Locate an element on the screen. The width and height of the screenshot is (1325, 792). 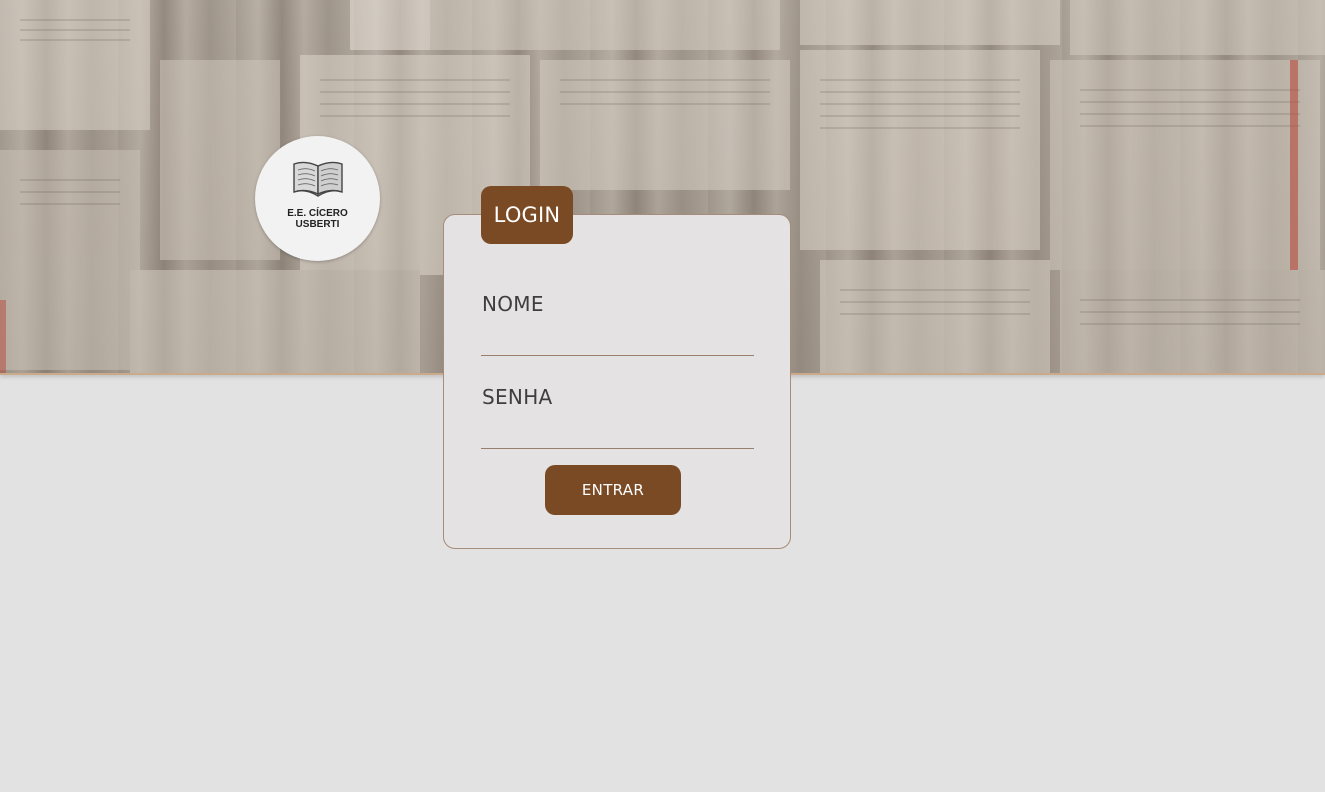
password-input is located at coordinates (617, 431).